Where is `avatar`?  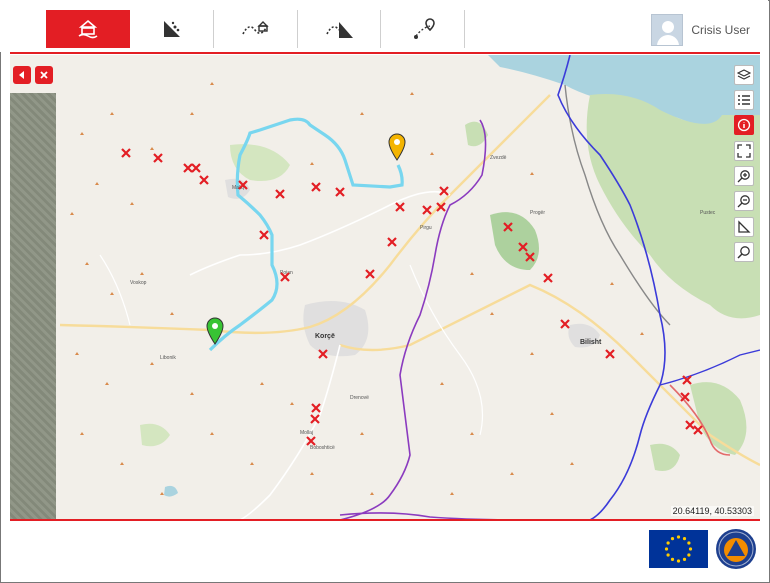
avatar is located at coordinates (667, 30).